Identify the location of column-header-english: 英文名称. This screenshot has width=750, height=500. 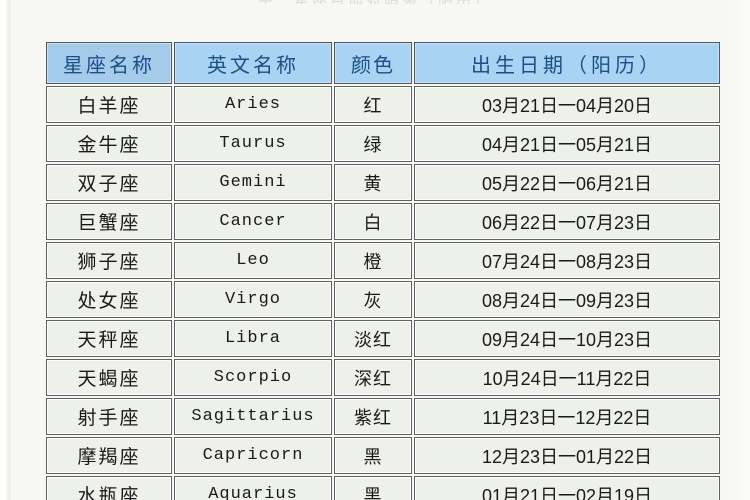
(253, 63).